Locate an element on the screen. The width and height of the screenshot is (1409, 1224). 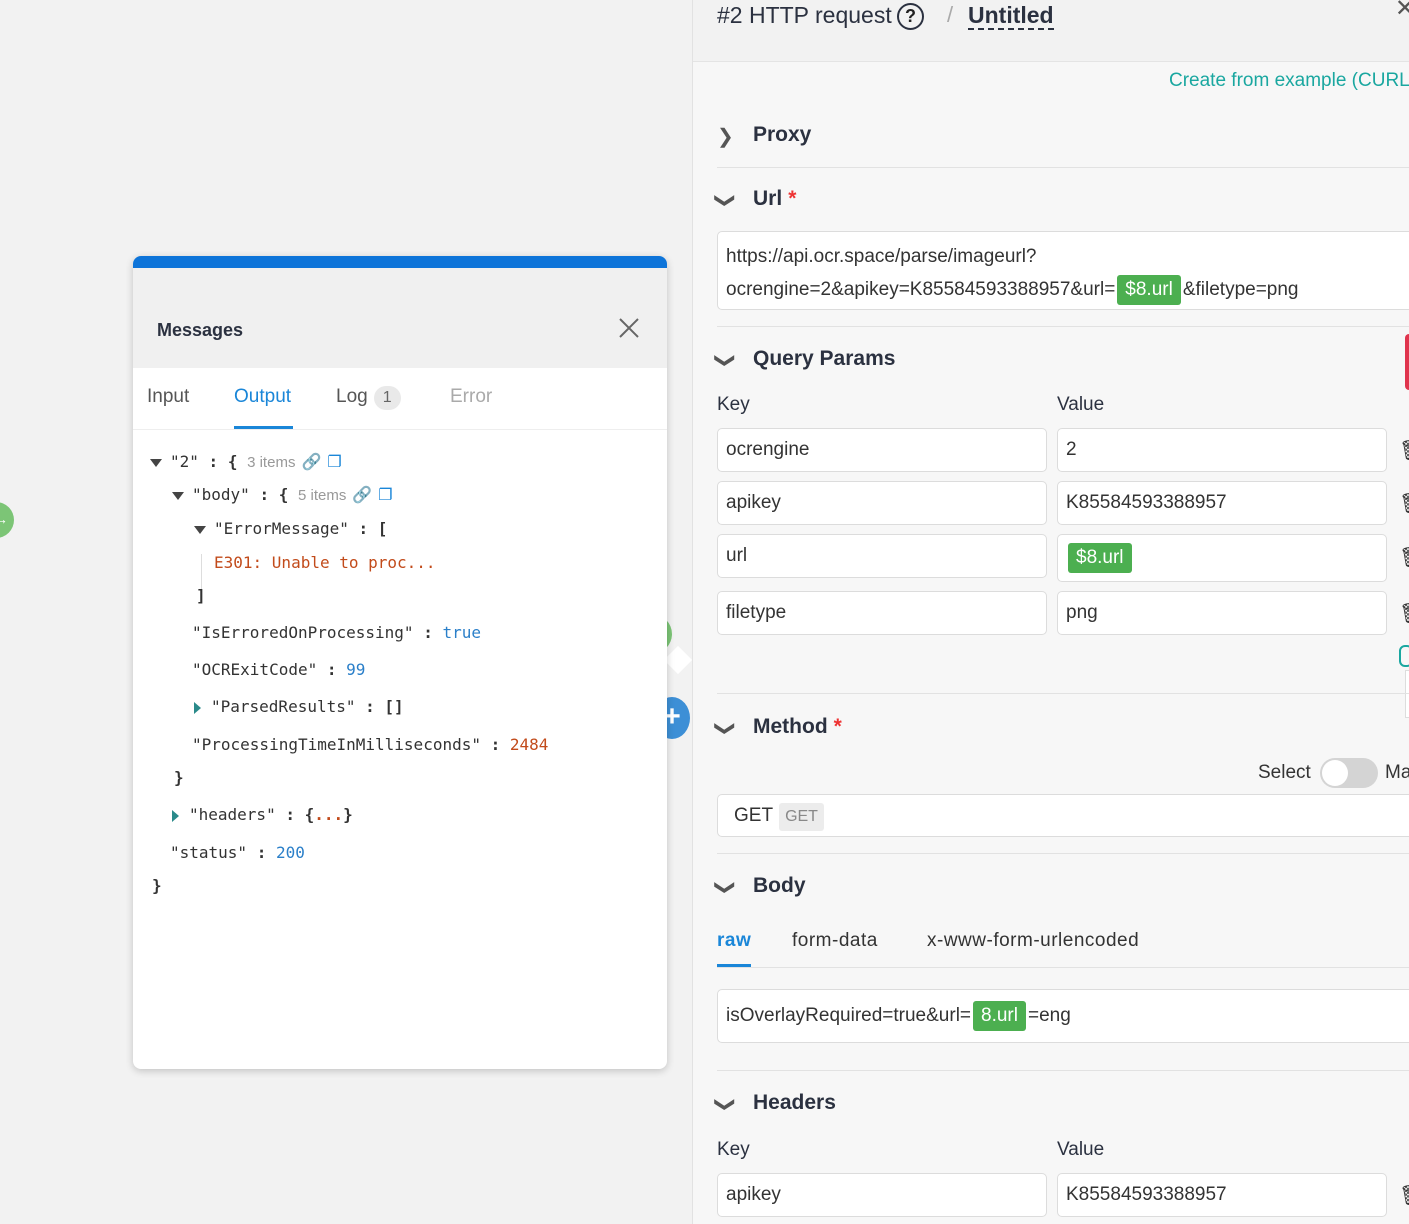
tree-row-root: "2" : { 3 items 🔗 ❐ is located at coordinates (246, 461).